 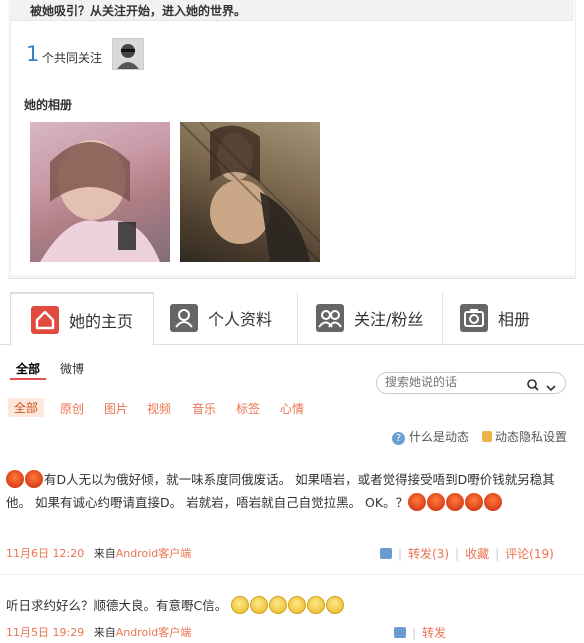 What do you see at coordinates (28, 368) in the screenshot?
I see `filter-all: 全部` at bounding box center [28, 368].